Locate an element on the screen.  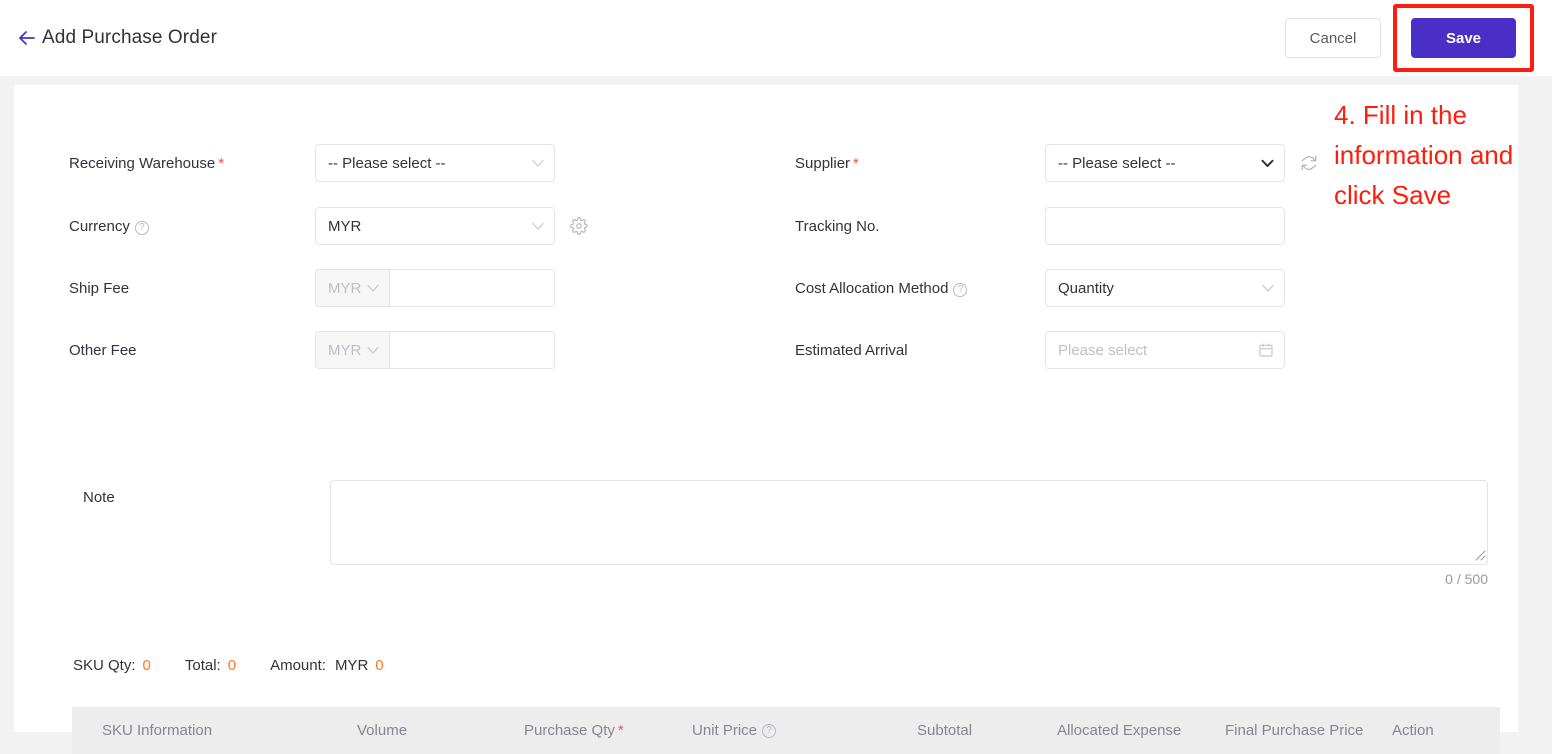
column-header-purchase-qty: Purchase Qty * is located at coordinates (574, 730).